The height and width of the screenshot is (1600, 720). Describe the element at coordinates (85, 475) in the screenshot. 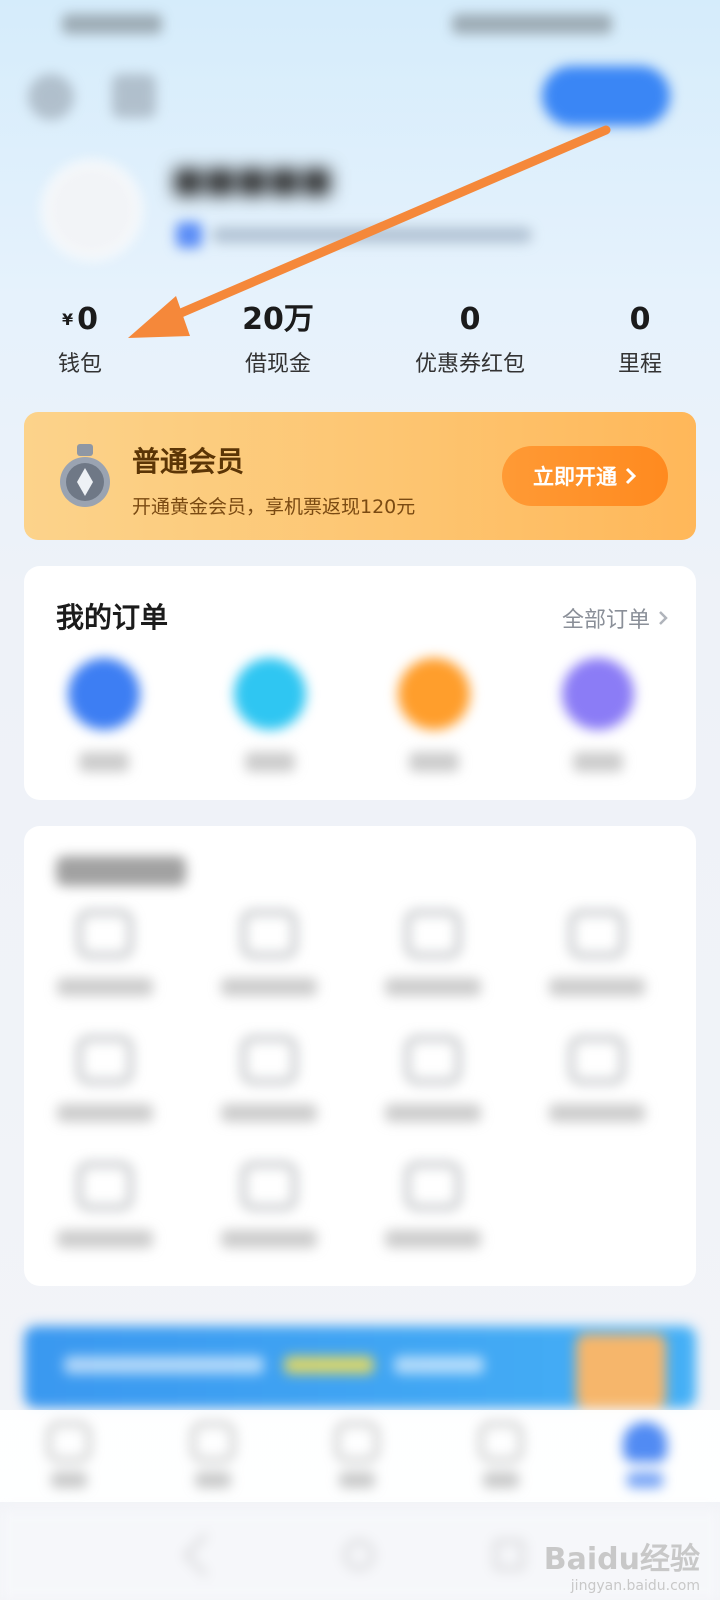

I see `medal-icon` at that location.